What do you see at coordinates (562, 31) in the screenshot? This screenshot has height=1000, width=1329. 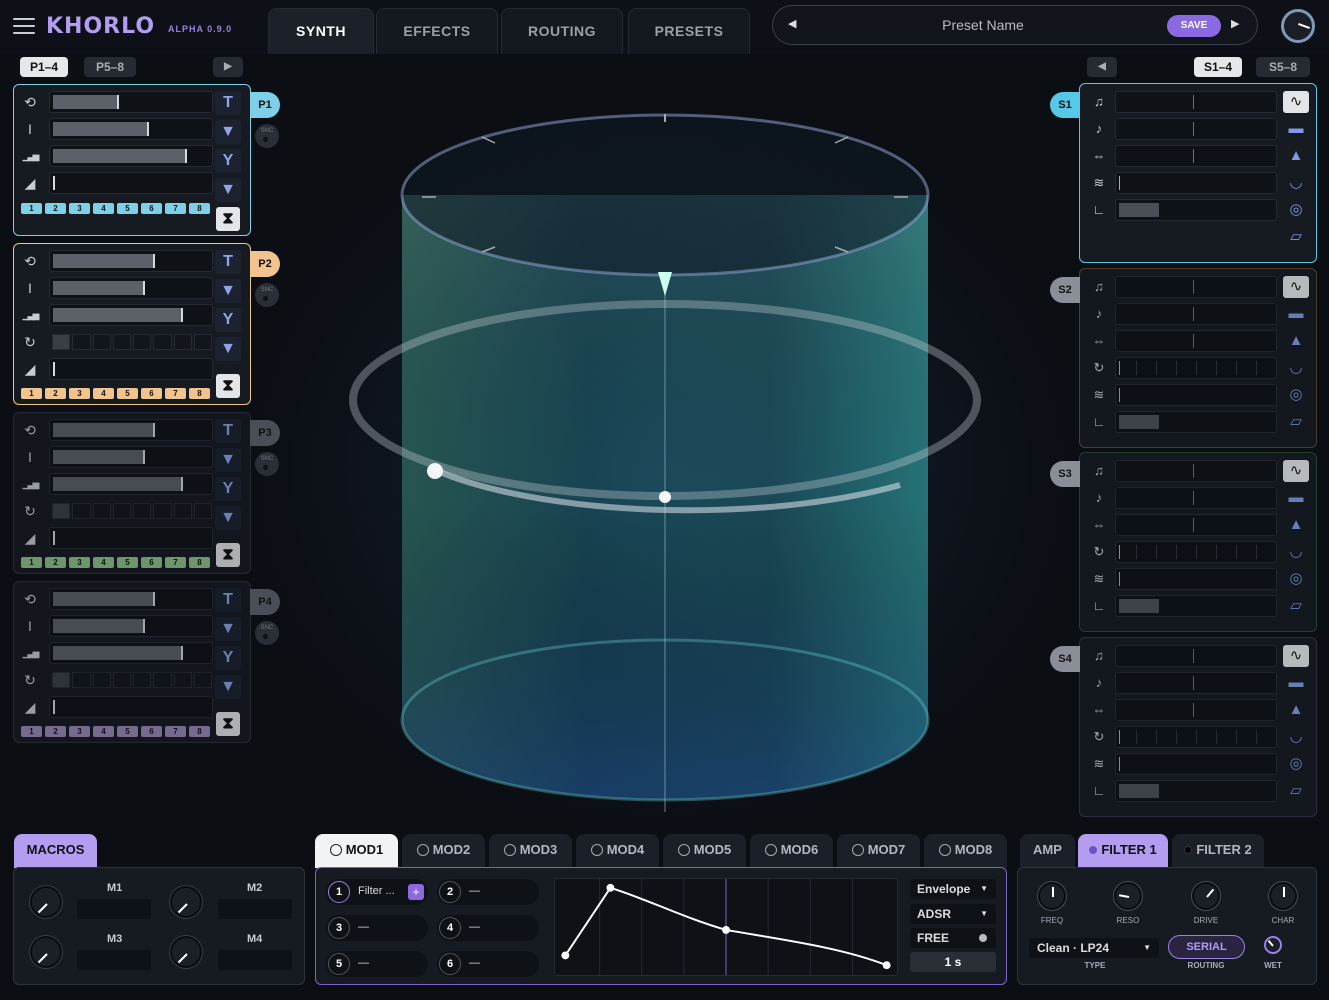 I see `tab-routing: ROUTING` at bounding box center [562, 31].